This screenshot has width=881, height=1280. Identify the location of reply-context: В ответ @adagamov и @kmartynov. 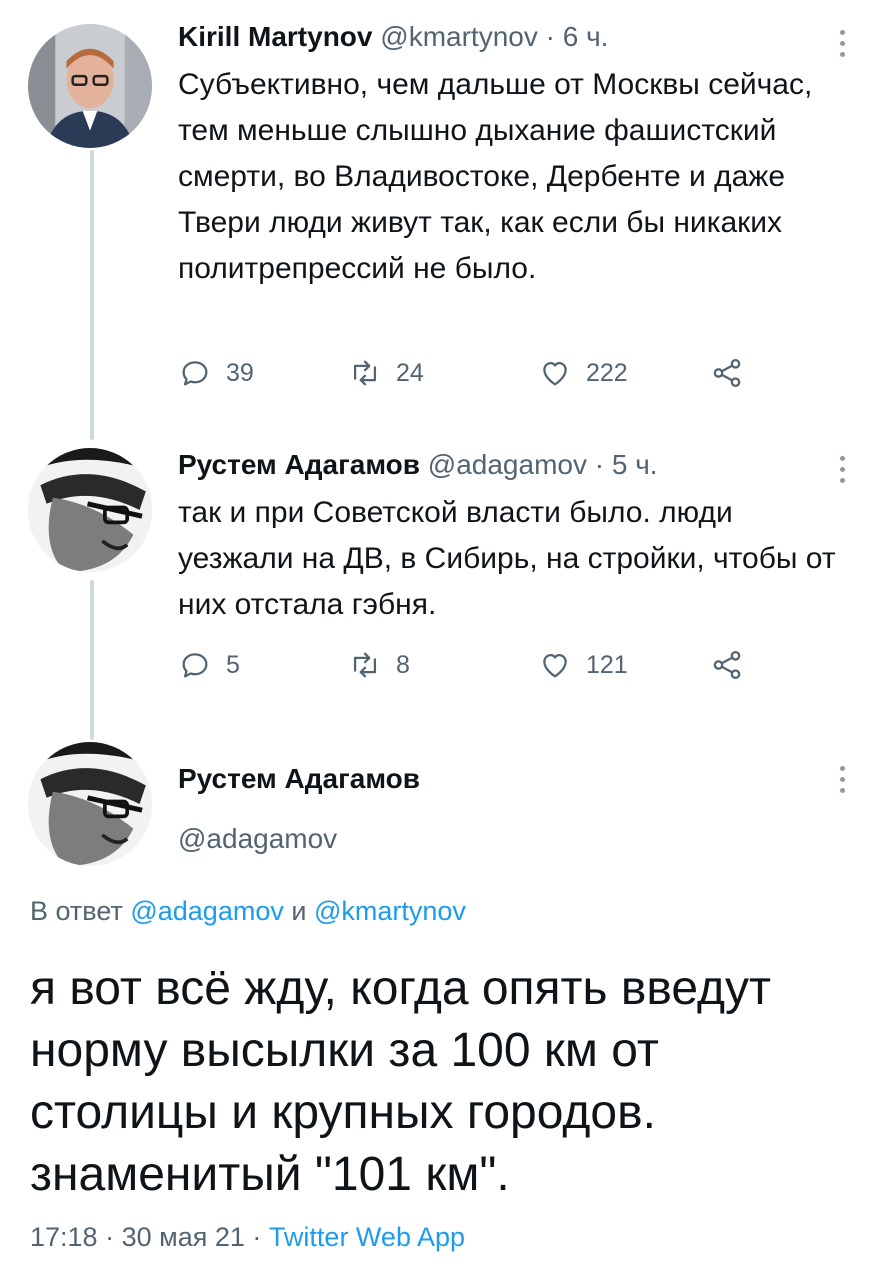
(248, 911).